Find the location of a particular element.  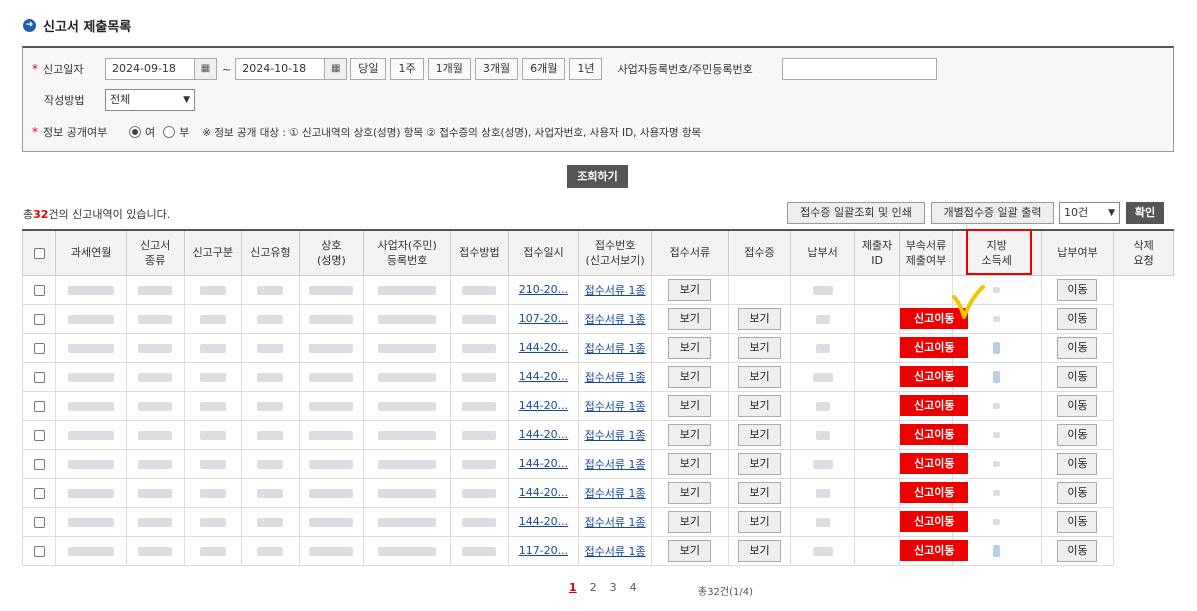

radio-disclose-no is located at coordinates (169, 132).